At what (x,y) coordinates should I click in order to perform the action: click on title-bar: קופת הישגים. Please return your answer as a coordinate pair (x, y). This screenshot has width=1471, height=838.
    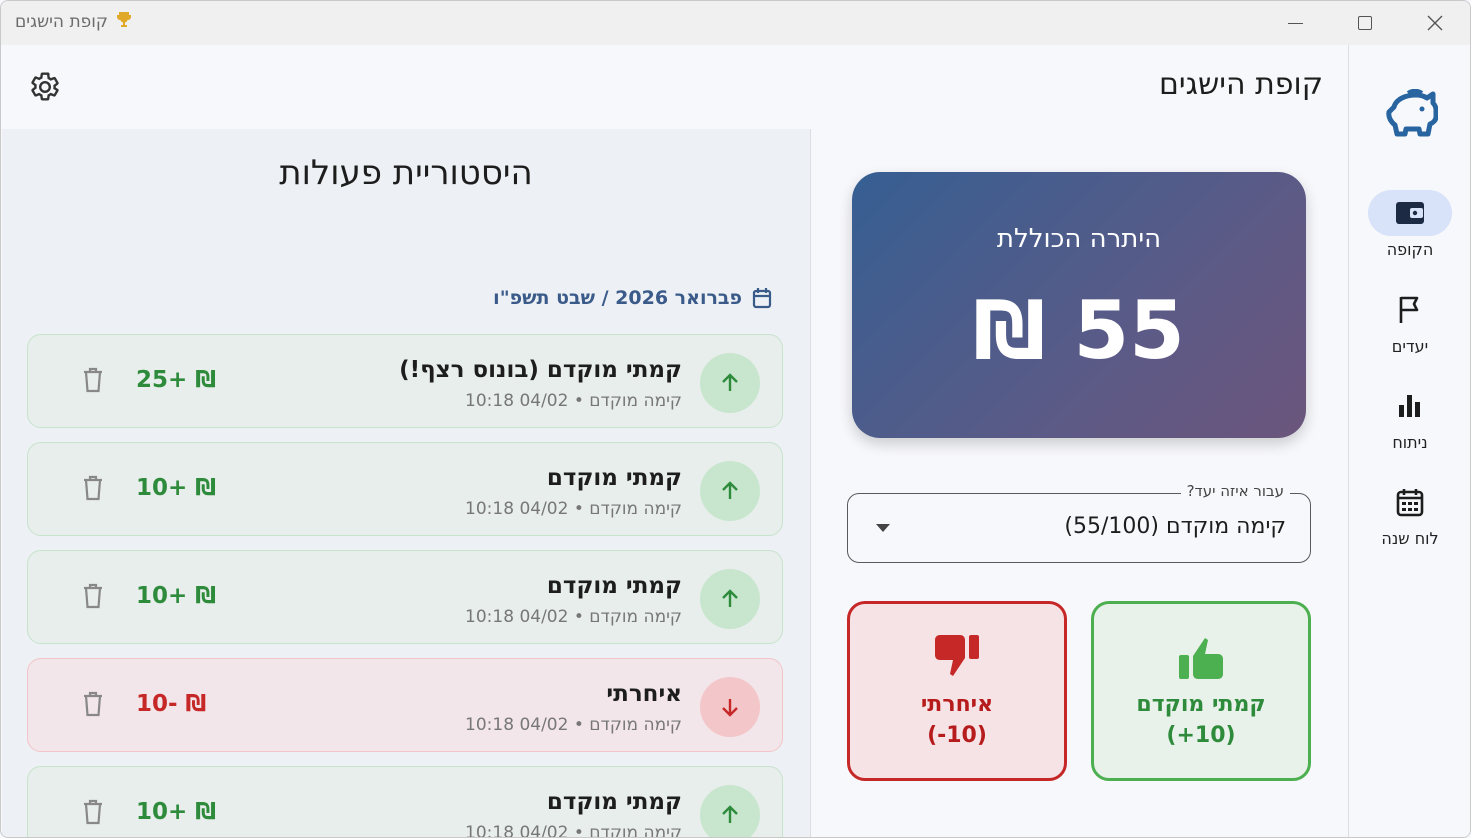
    Looking at the image, I should click on (735, 23).